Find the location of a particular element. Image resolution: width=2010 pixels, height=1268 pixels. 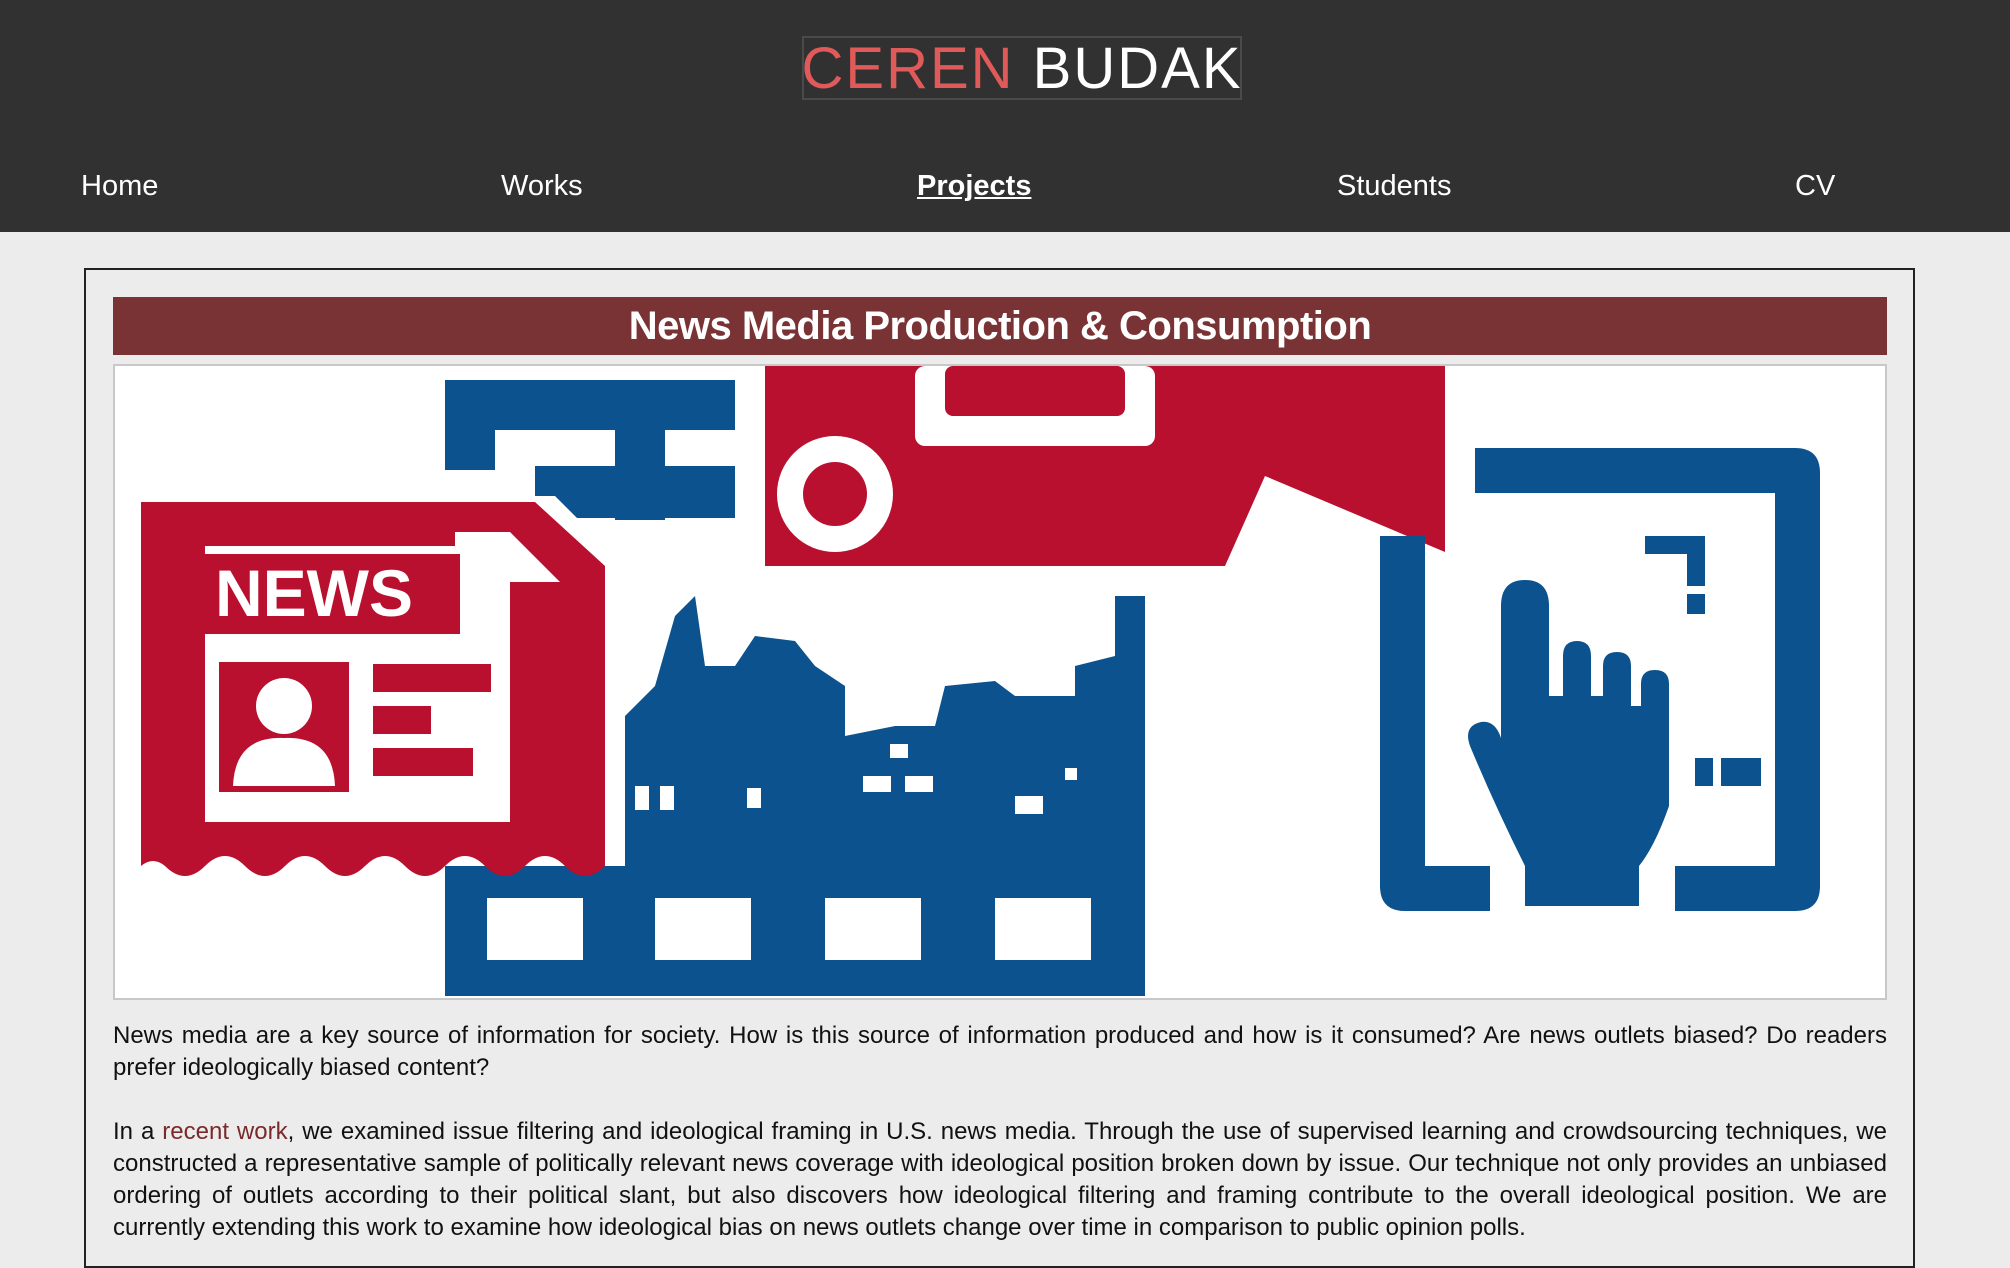

newspaper-icon: NEWS is located at coordinates (380, 686).